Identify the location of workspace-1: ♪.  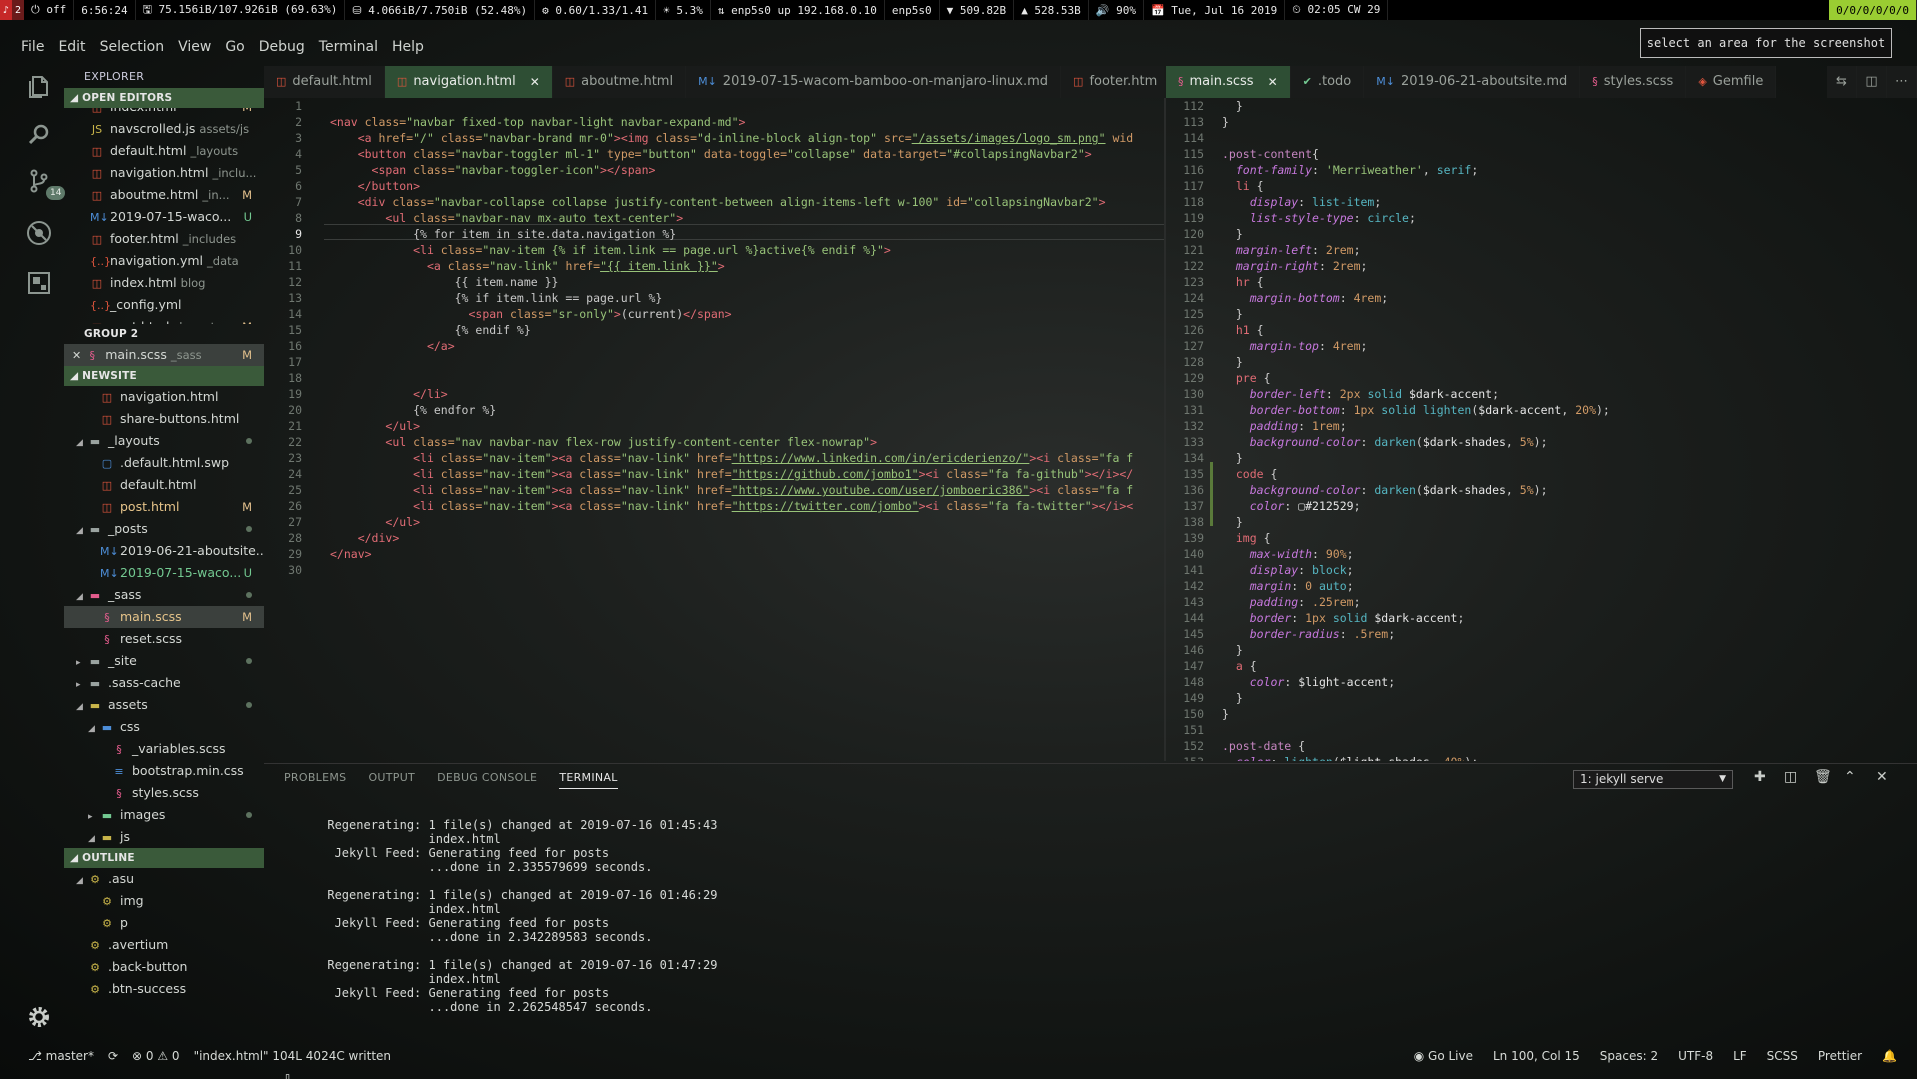
(6, 10).